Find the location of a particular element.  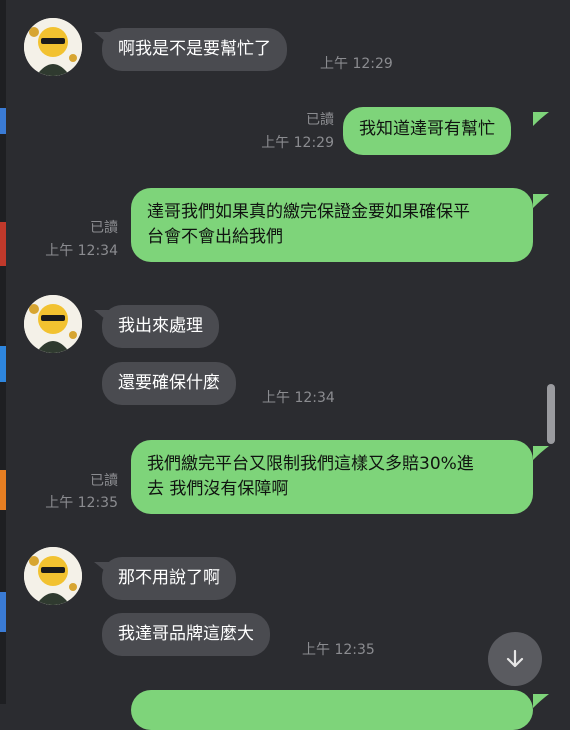

scroll-to-bottom-button is located at coordinates (515, 659).